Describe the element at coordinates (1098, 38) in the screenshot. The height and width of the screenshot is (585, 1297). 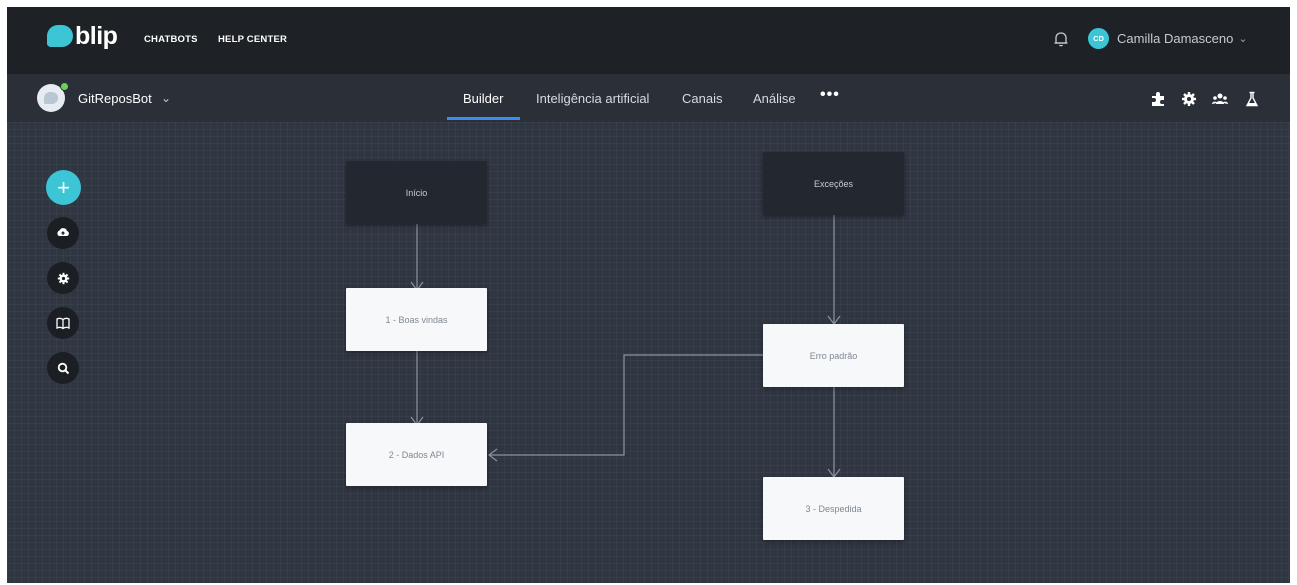
I see `user-avatar: CD` at that location.